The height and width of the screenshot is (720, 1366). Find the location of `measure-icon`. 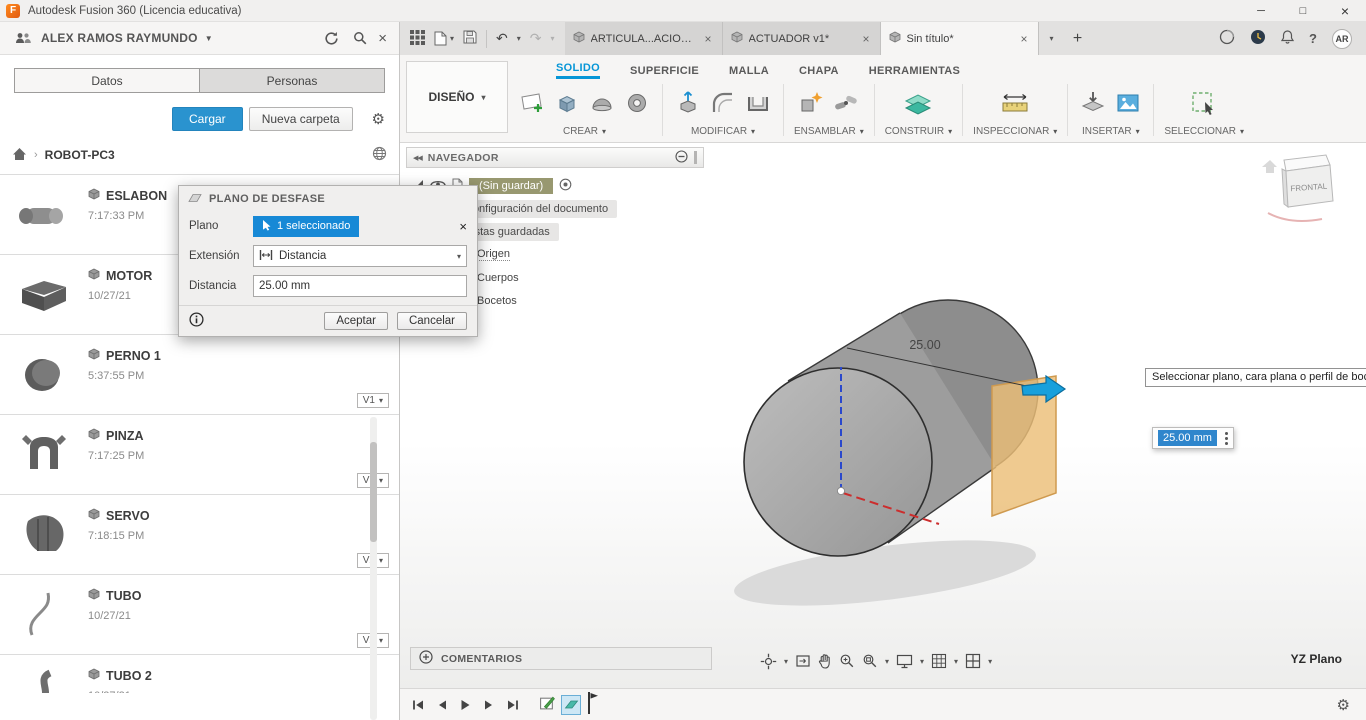

measure-icon is located at coordinates (1015, 103).